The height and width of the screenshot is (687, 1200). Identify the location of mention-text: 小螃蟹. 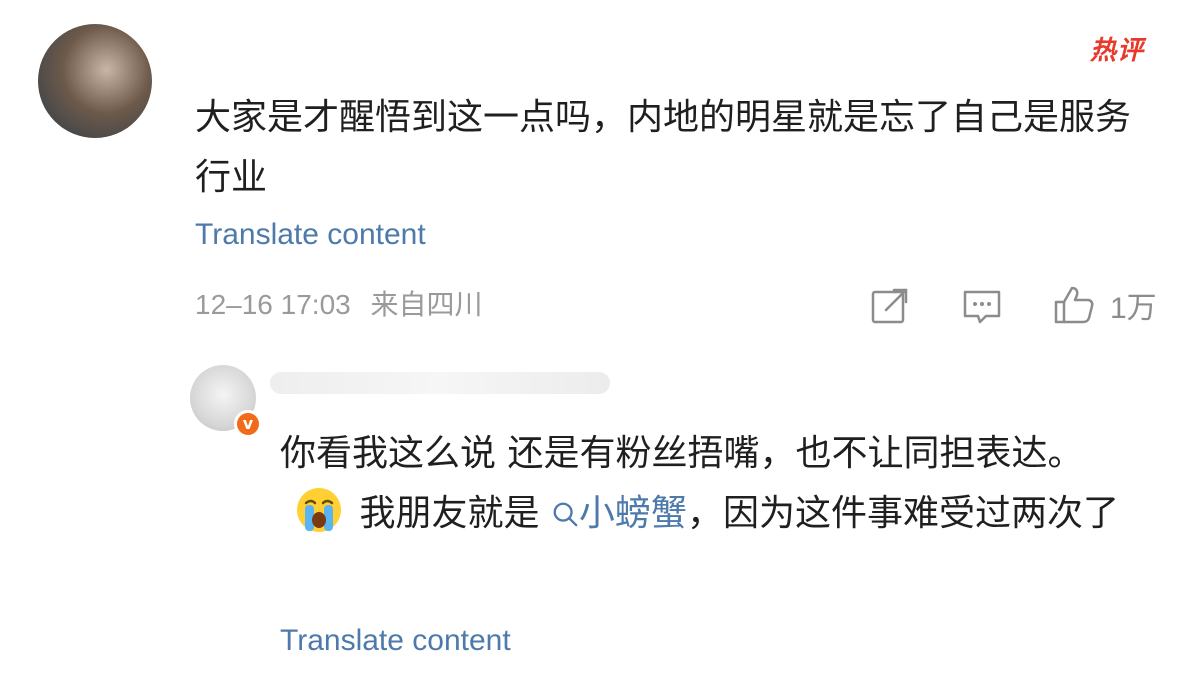
(632, 513).